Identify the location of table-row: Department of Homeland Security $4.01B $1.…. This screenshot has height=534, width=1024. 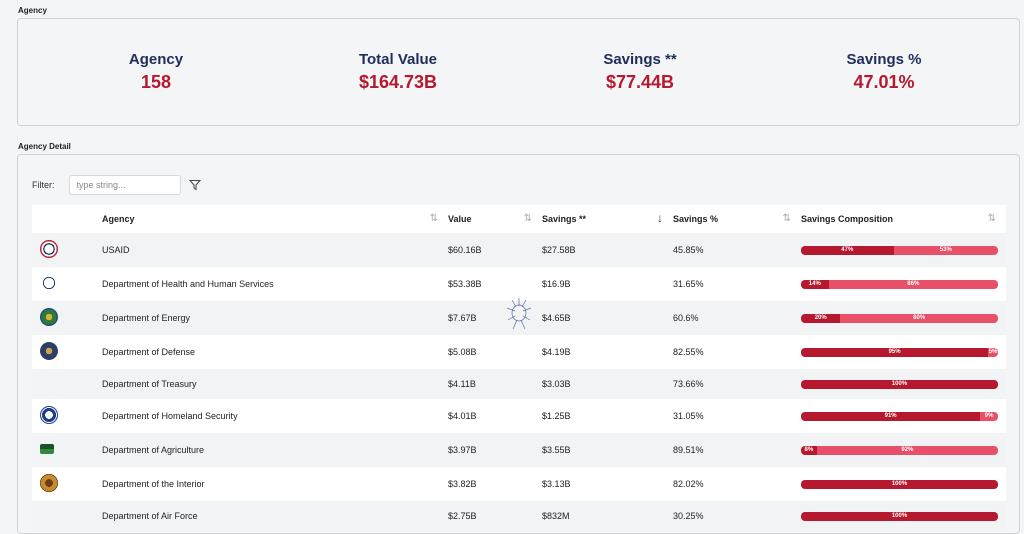
(519, 416).